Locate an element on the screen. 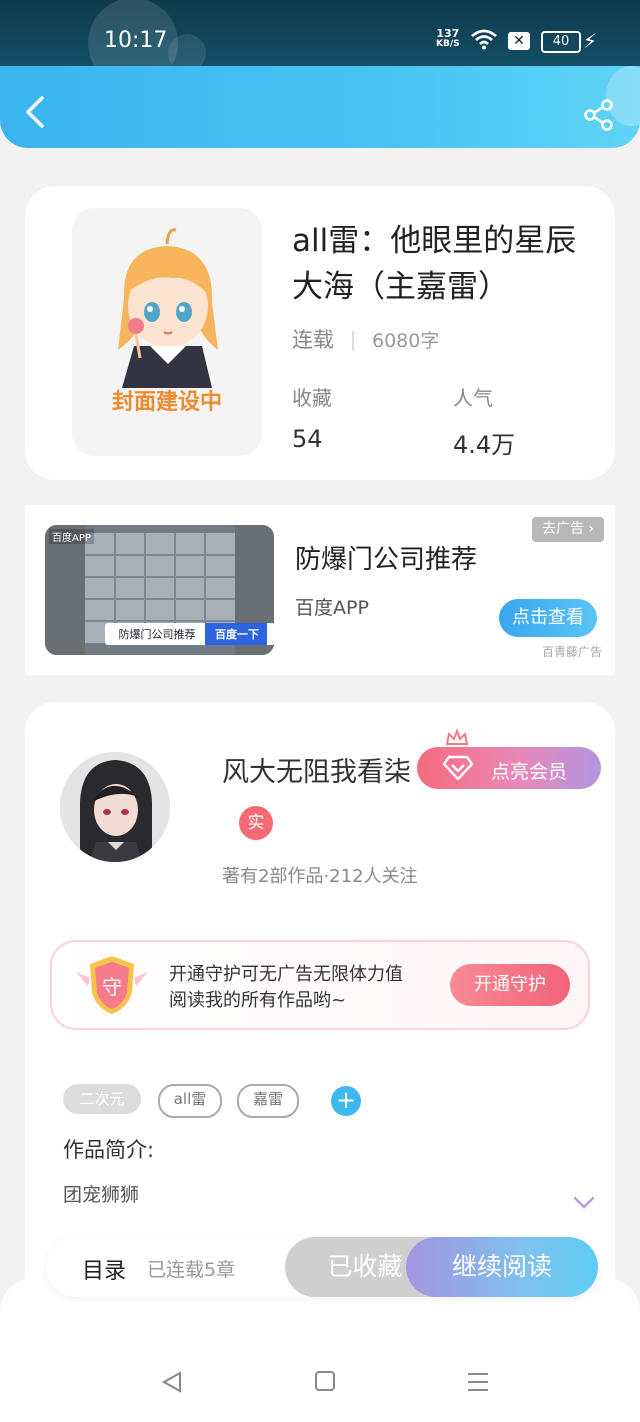  stat-value: 4.4万 is located at coordinates (484, 445).